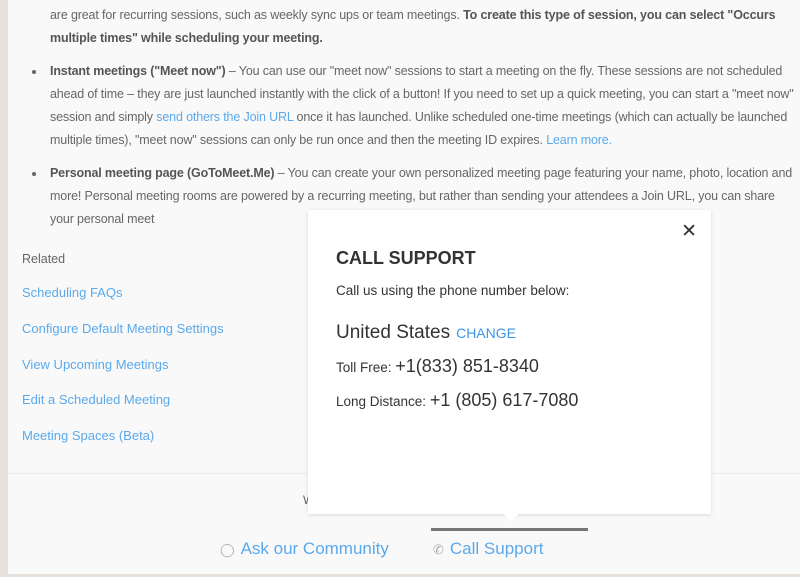 This screenshot has width=800, height=577. Describe the element at coordinates (457, 400) in the screenshot. I see `long-distance-number: Long Distance: +1 (805) 617-7080` at that location.